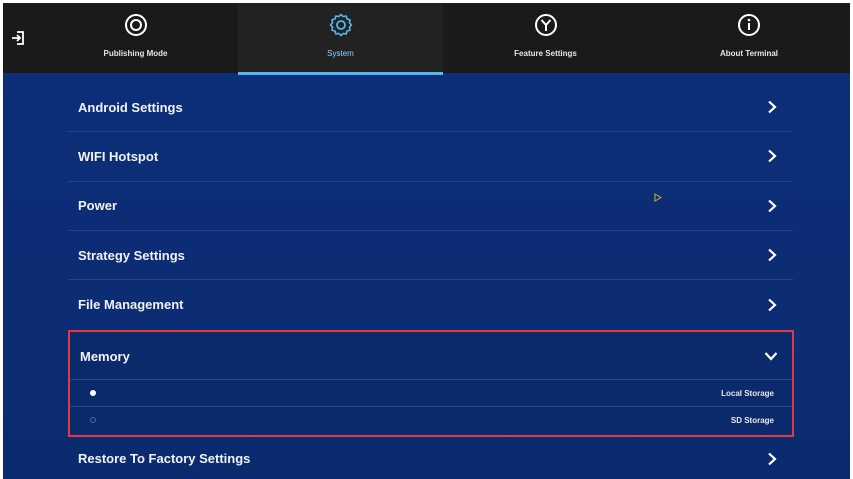 The width and height of the screenshot is (853, 479). I want to click on tab-about-terminal: About Terminal, so click(749, 39).